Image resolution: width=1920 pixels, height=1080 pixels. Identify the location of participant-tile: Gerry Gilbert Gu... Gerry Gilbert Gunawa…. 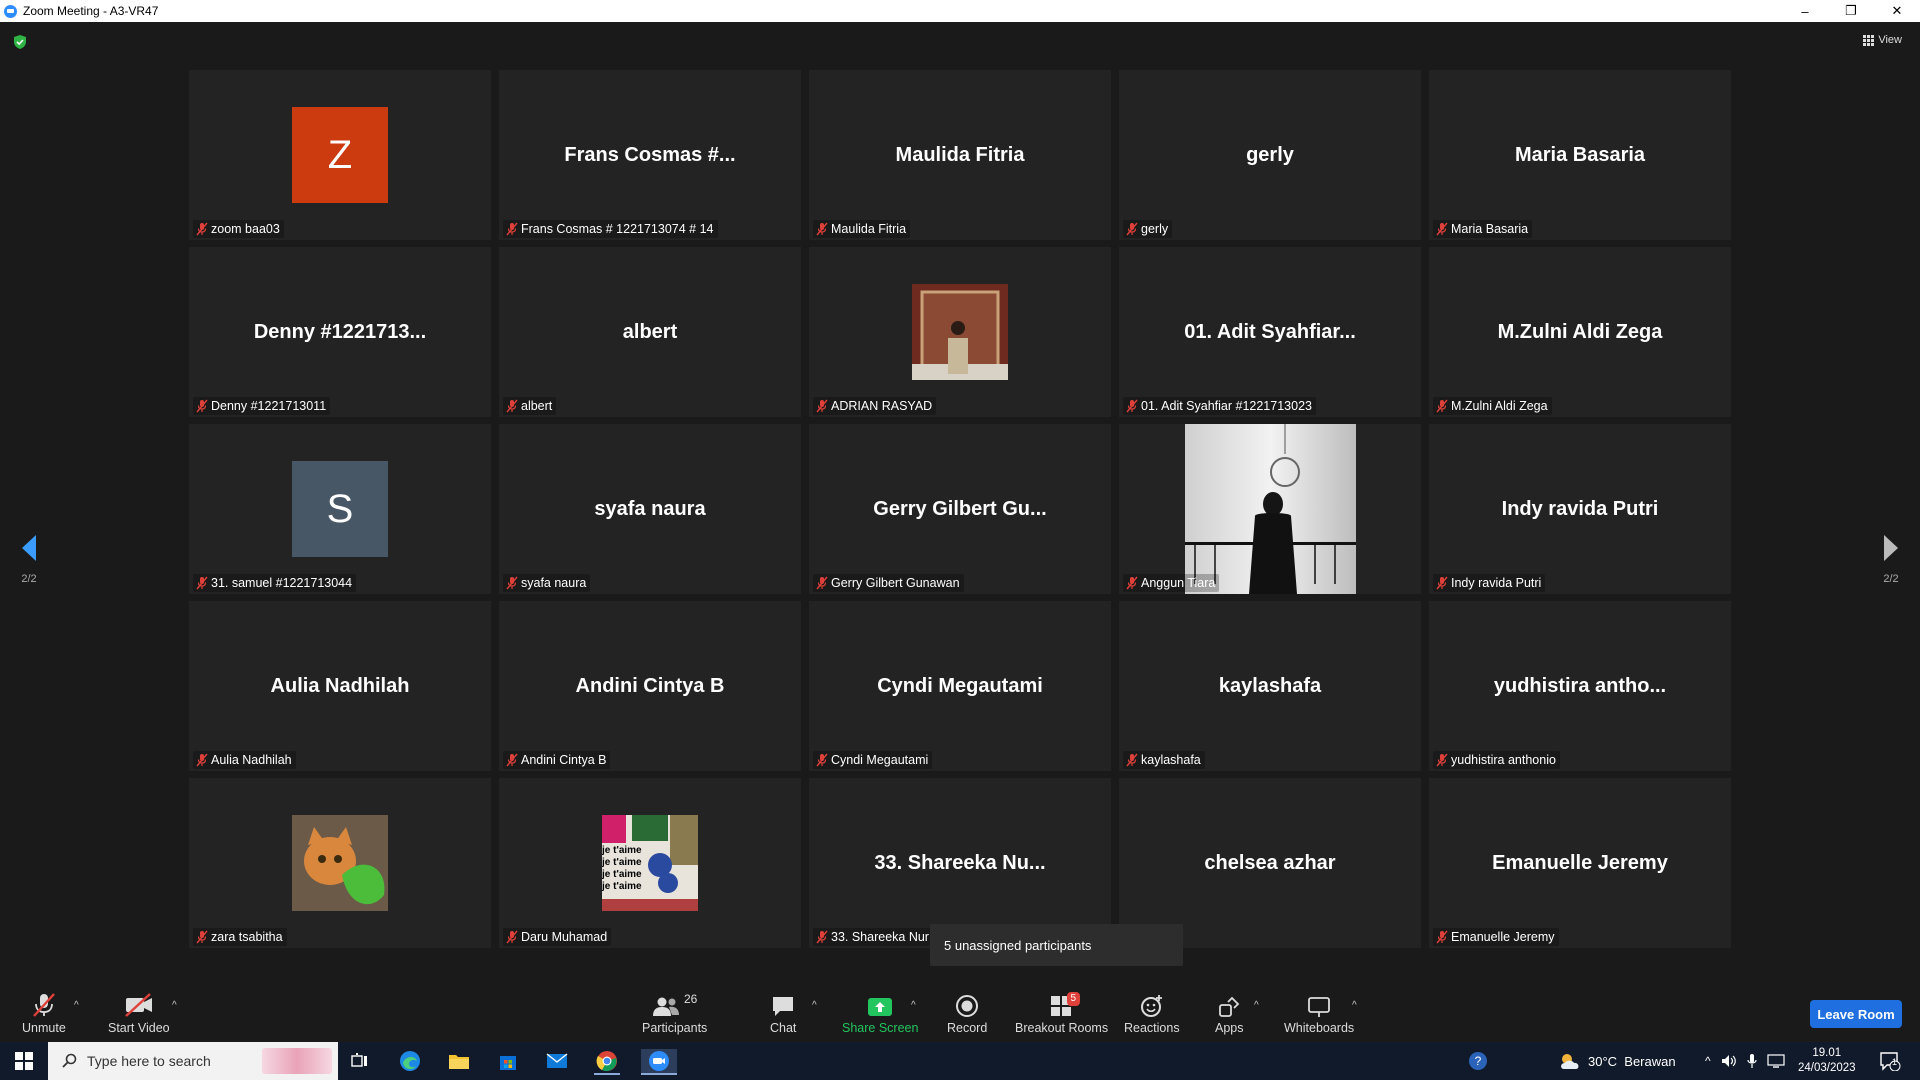
(960, 509).